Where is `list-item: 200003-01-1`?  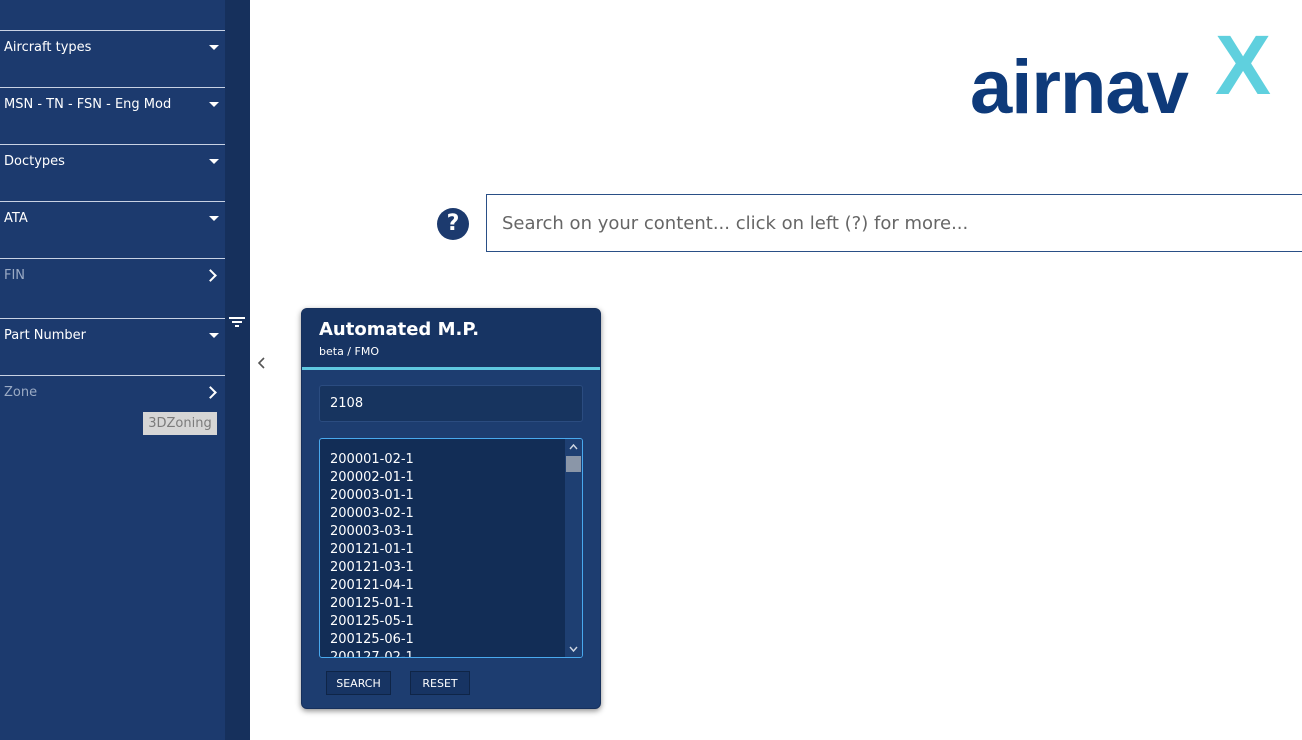
list-item: 200003-01-1 is located at coordinates (372, 496).